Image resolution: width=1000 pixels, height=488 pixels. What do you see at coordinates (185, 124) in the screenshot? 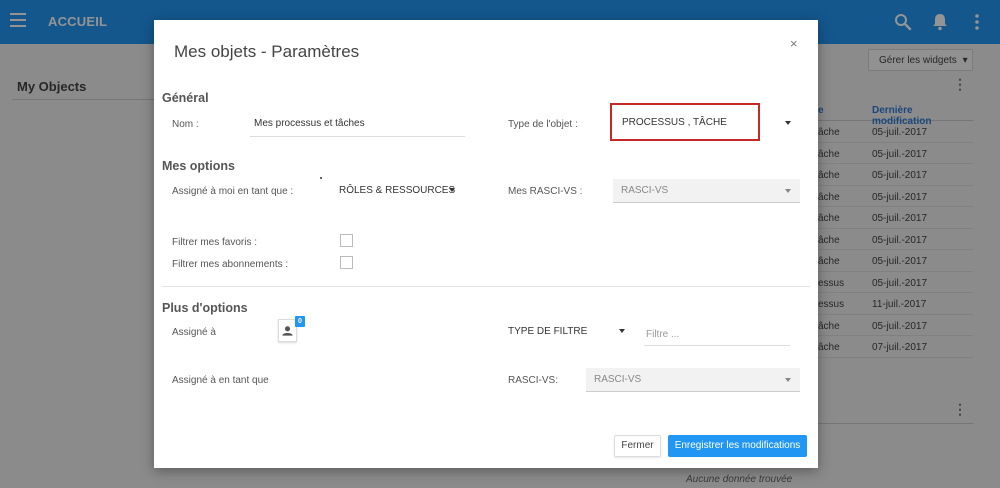
I see `name-label: Nom :` at bounding box center [185, 124].